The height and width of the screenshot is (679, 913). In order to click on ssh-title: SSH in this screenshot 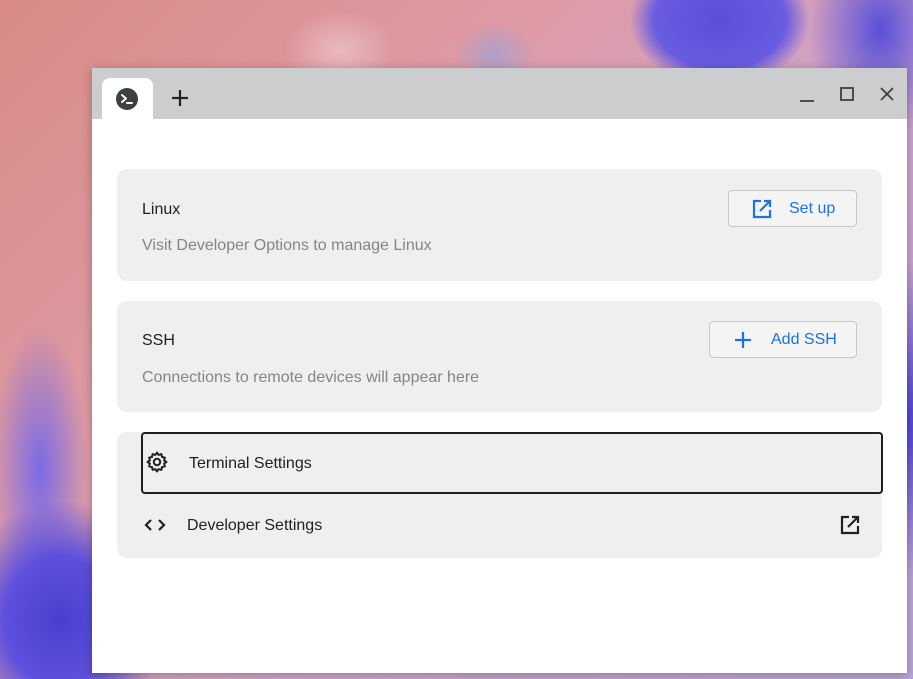, I will do `click(158, 340)`.